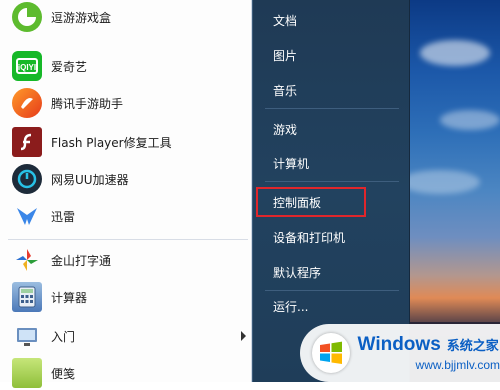 This screenshot has height=390, width=500. Describe the element at coordinates (27, 260) in the screenshot. I see `typing-icon` at that location.